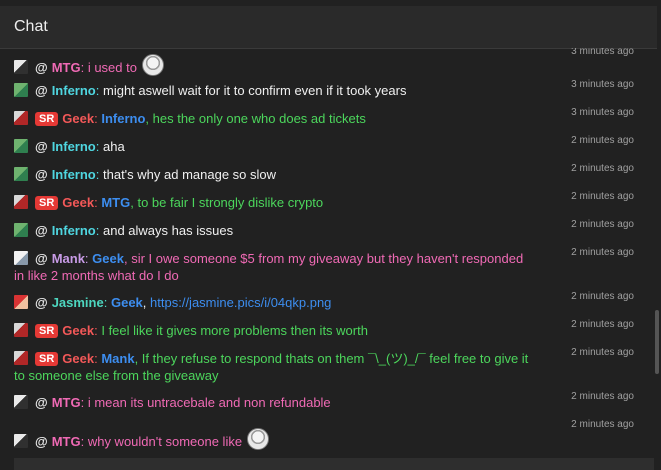 The image size is (661, 470). I want to click on message-text: aha, so click(114, 146).